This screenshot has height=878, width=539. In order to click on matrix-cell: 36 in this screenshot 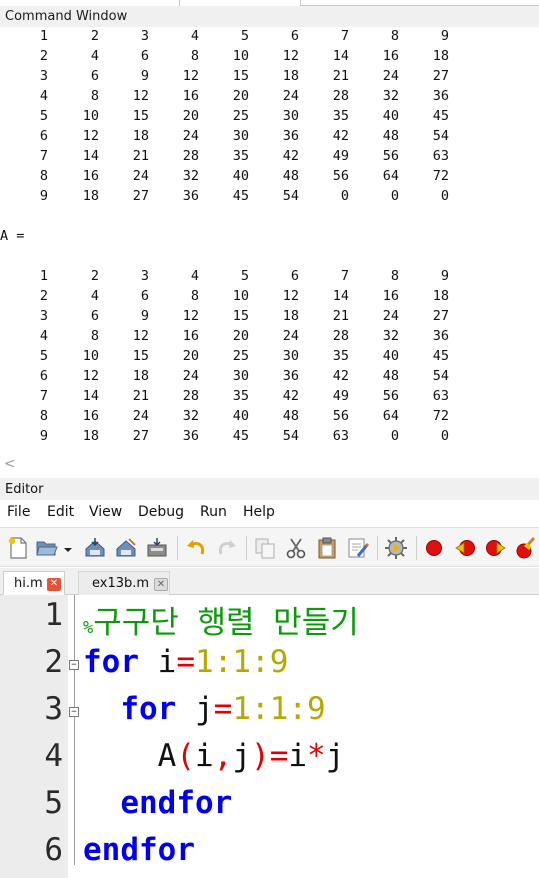, I will do `click(440, 96)`.